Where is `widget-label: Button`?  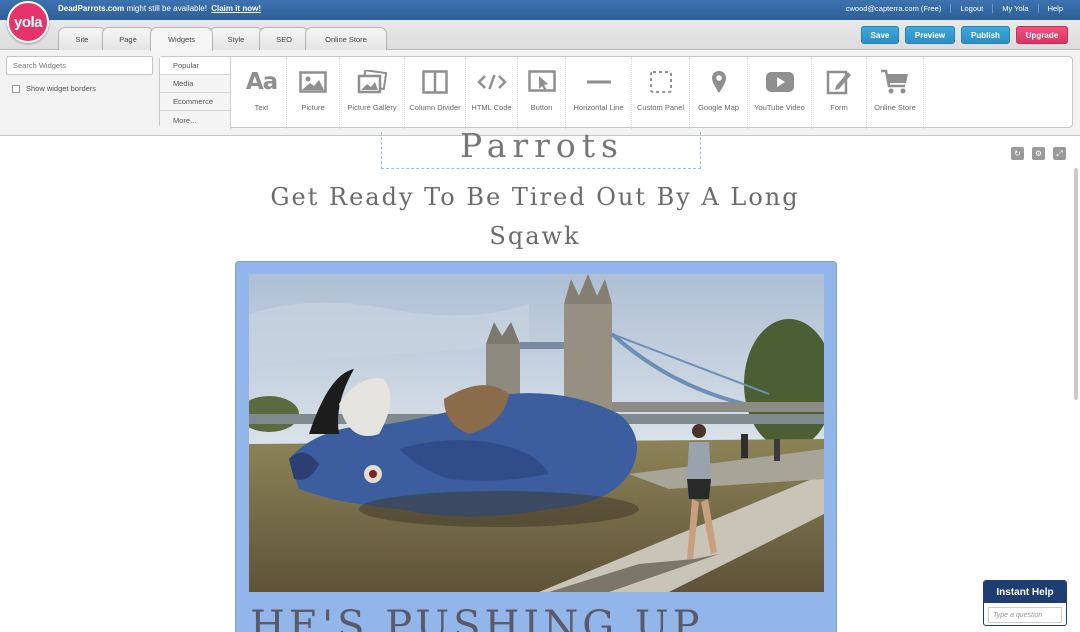 widget-label: Button is located at coordinates (541, 107).